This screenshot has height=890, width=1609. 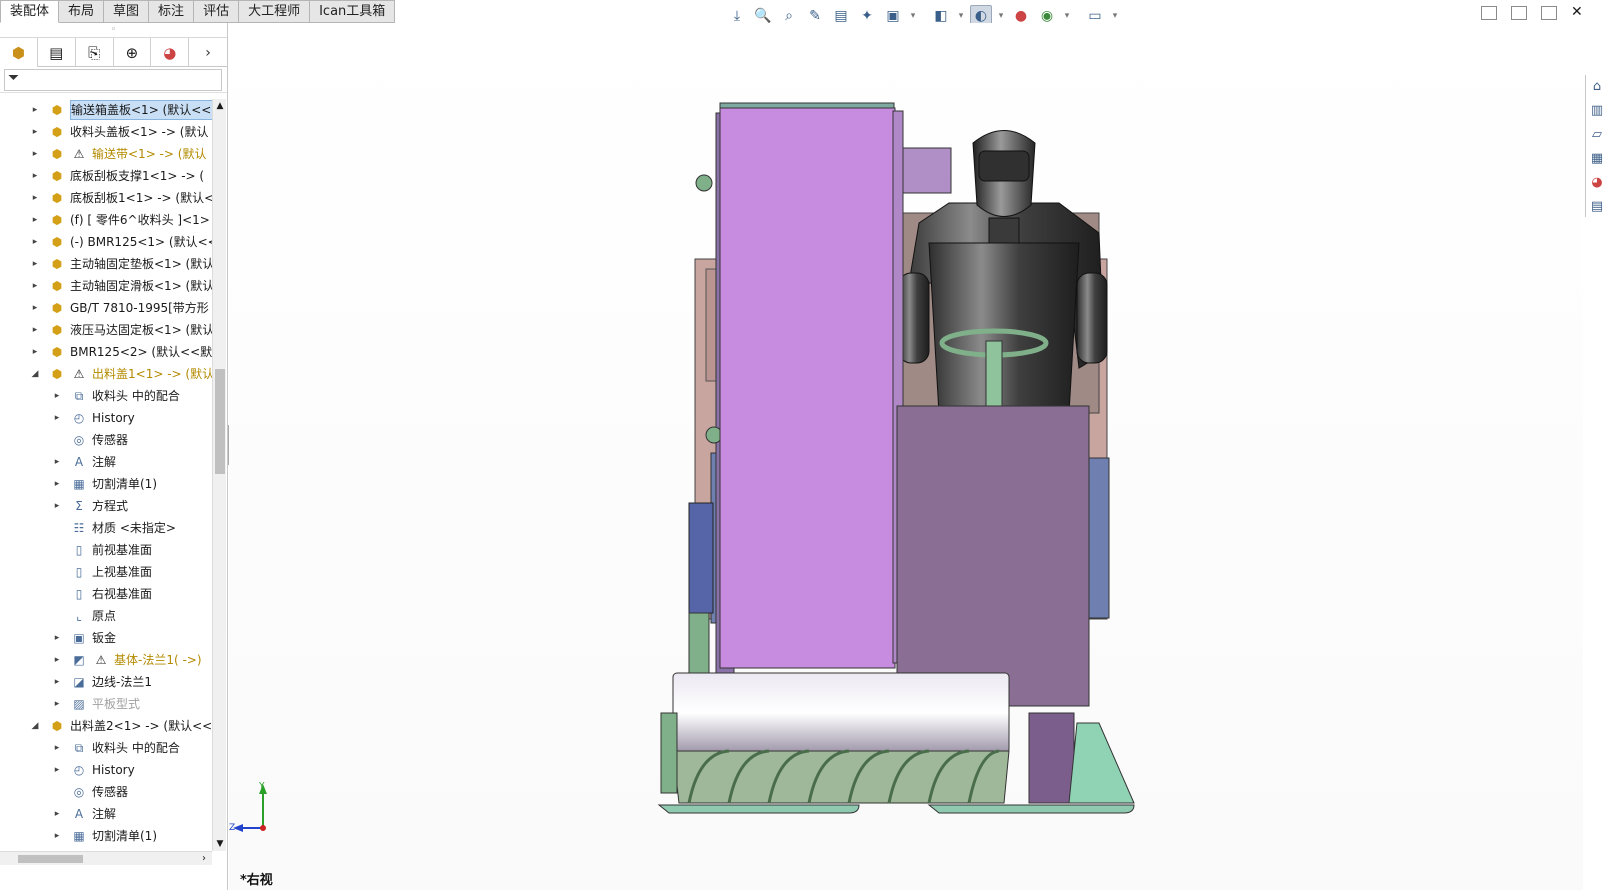 What do you see at coordinates (113, 30) in the screenshot?
I see `panel-grip-icon: ◦` at bounding box center [113, 30].